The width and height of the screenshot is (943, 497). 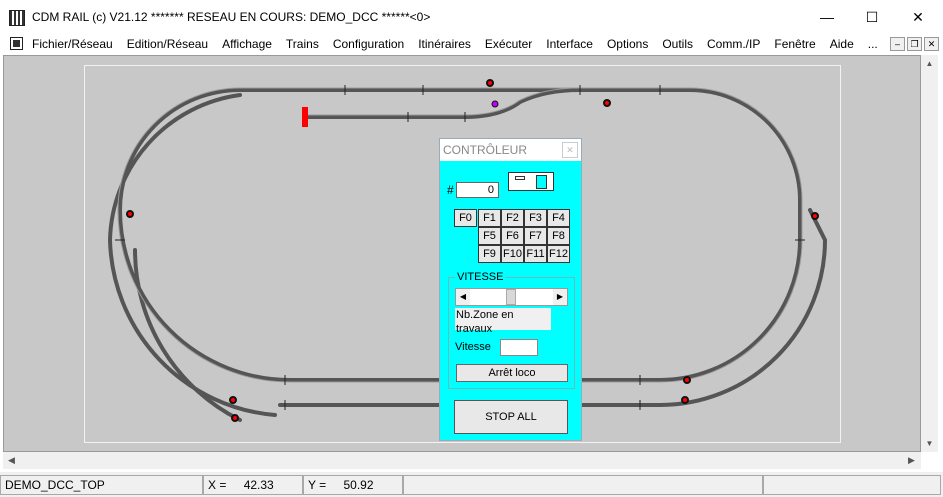 What do you see at coordinates (477, 190) in the screenshot?
I see `loco-address-input: 0` at bounding box center [477, 190].